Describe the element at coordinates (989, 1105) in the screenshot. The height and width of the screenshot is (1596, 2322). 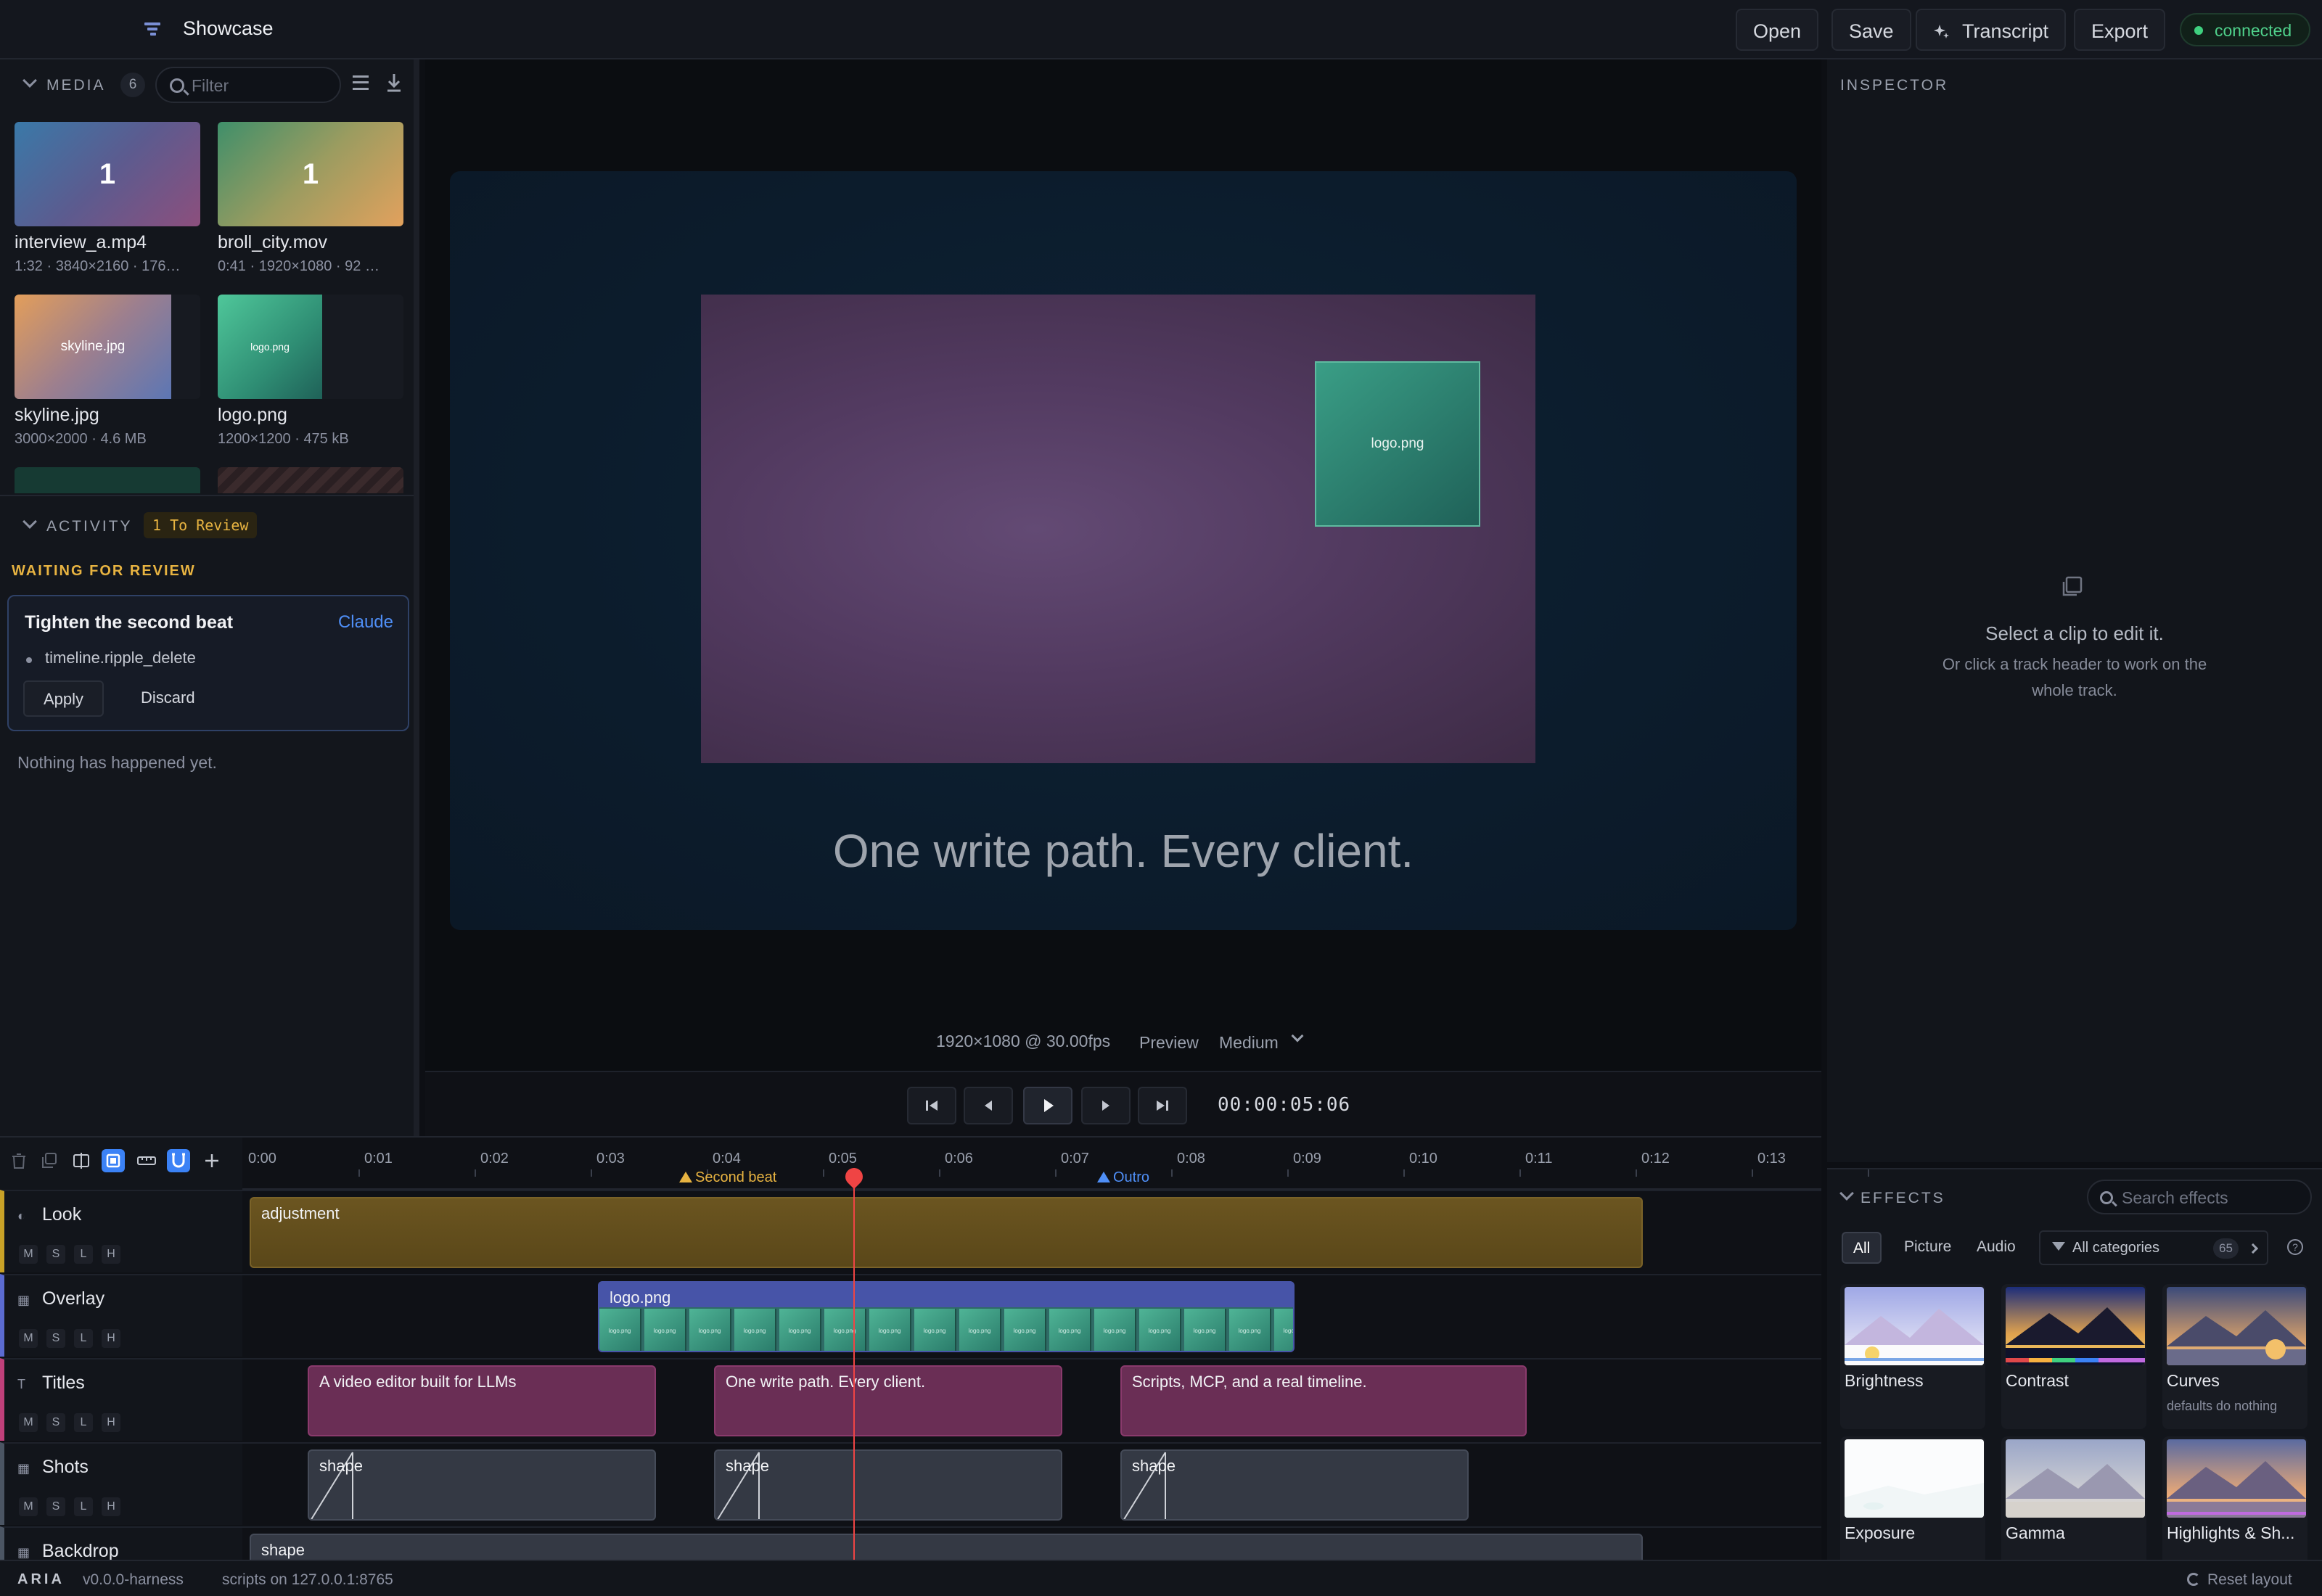
I see `step-back-button` at that location.